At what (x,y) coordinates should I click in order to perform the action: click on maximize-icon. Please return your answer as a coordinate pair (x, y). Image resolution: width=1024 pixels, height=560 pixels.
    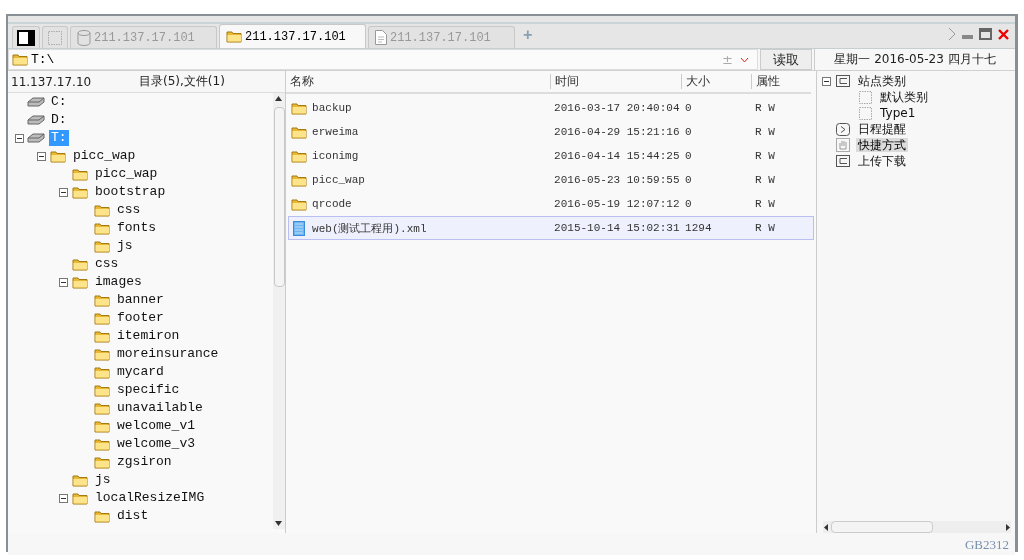
    Looking at the image, I should click on (985, 34).